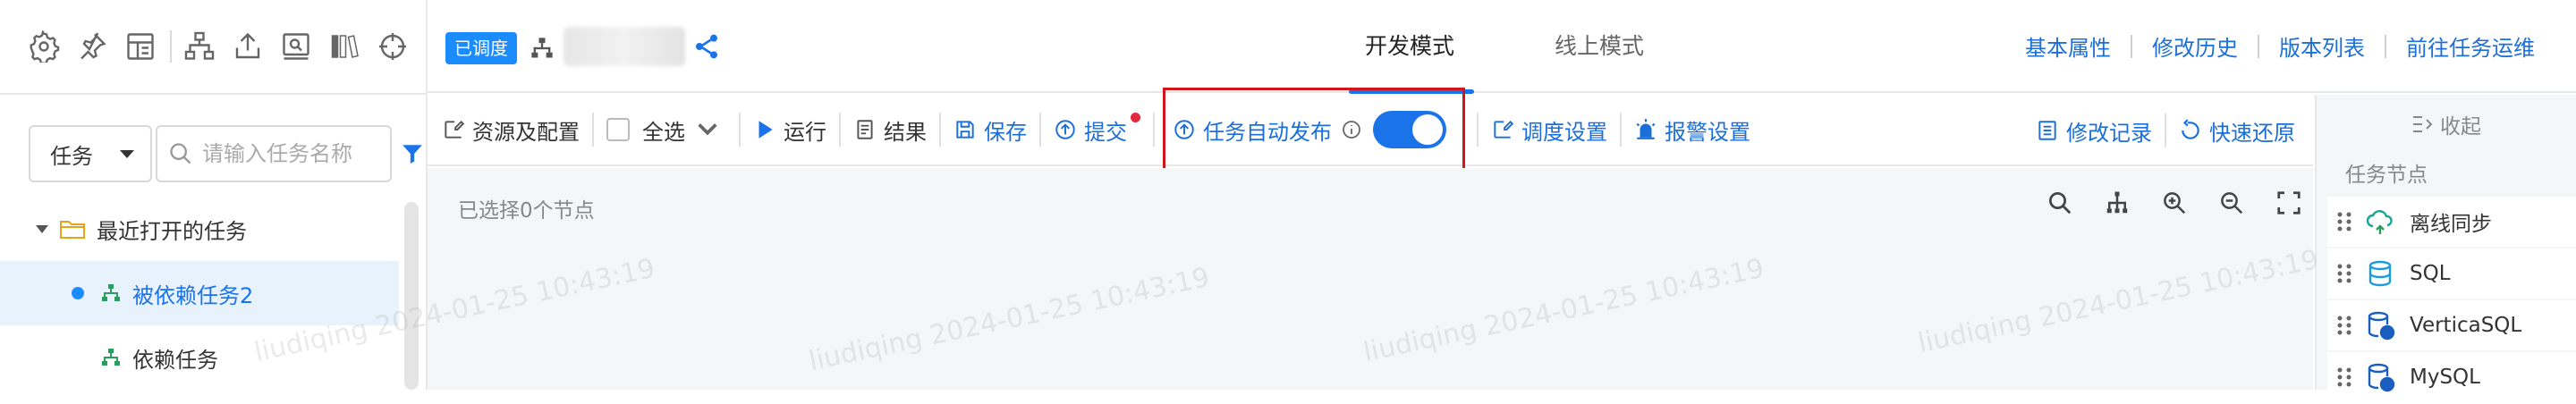 This screenshot has width=2576, height=404. Describe the element at coordinates (2451, 273) in the screenshot. I see `node-item-sql: SQL` at that location.